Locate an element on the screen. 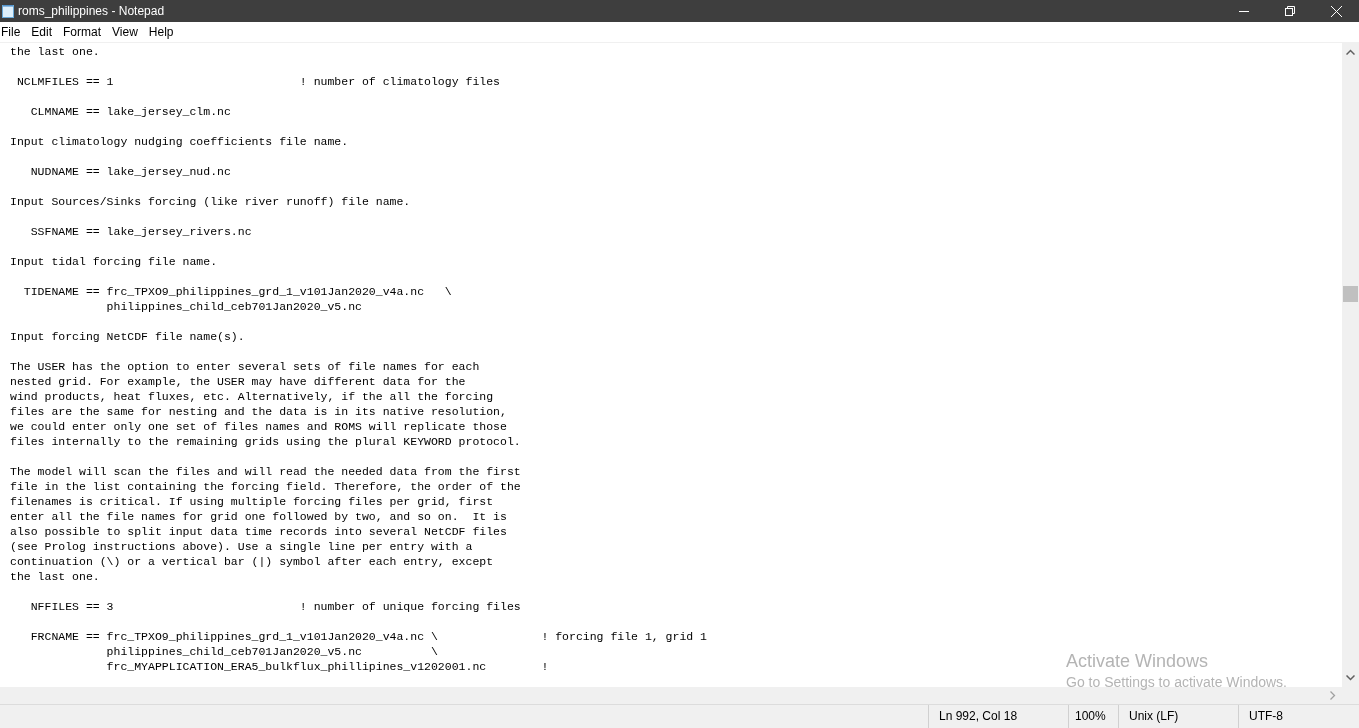  text-line: enter all the file names for grid one followed by two, and so on. It is is located at coordinates (258, 516).